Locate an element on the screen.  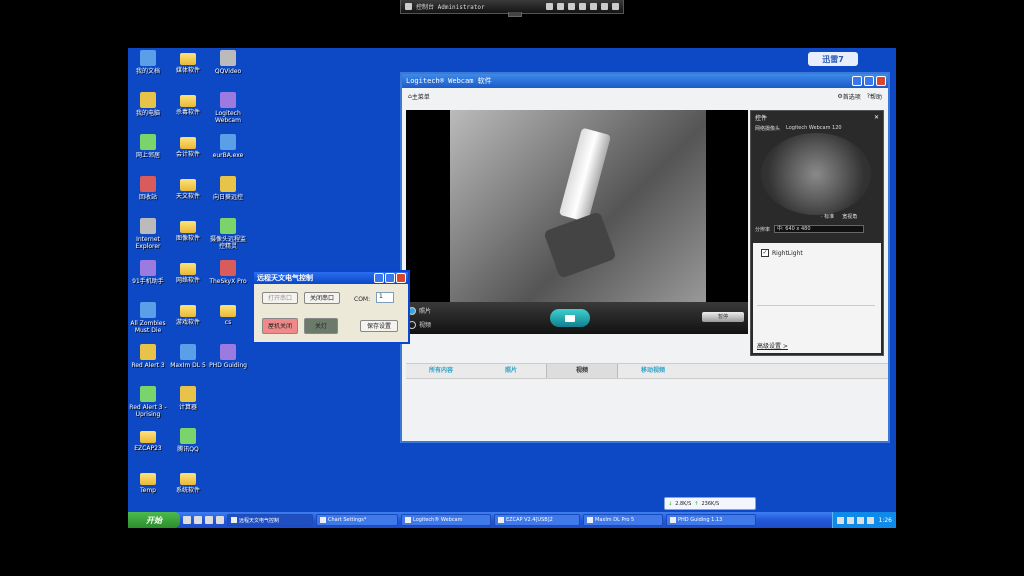
desktop-icon: All Zombies Must Die is located at coordinates (148, 318).